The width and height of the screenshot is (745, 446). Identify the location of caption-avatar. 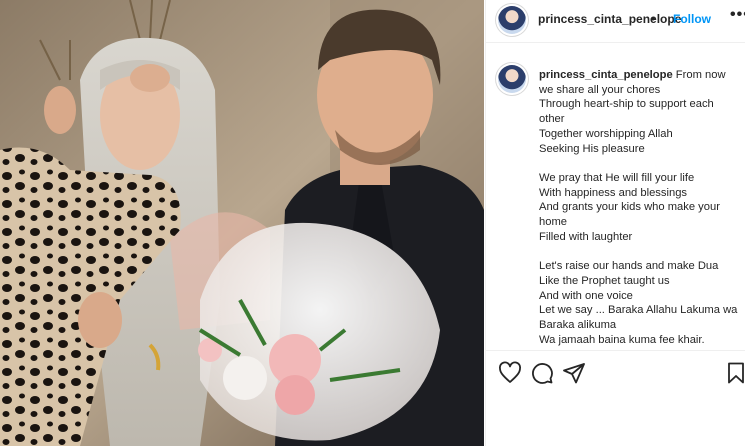
(512, 79).